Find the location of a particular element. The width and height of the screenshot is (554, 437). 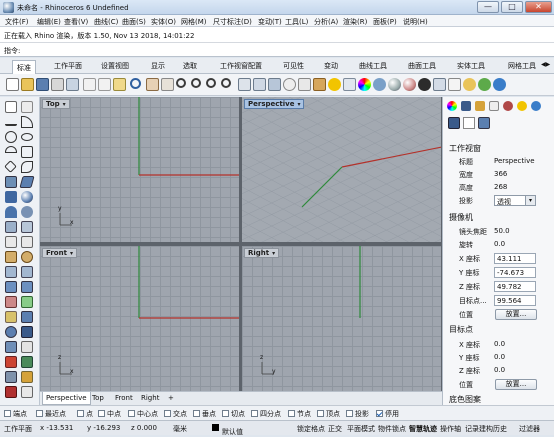

four-view-icon is located at coordinates (244, 84).